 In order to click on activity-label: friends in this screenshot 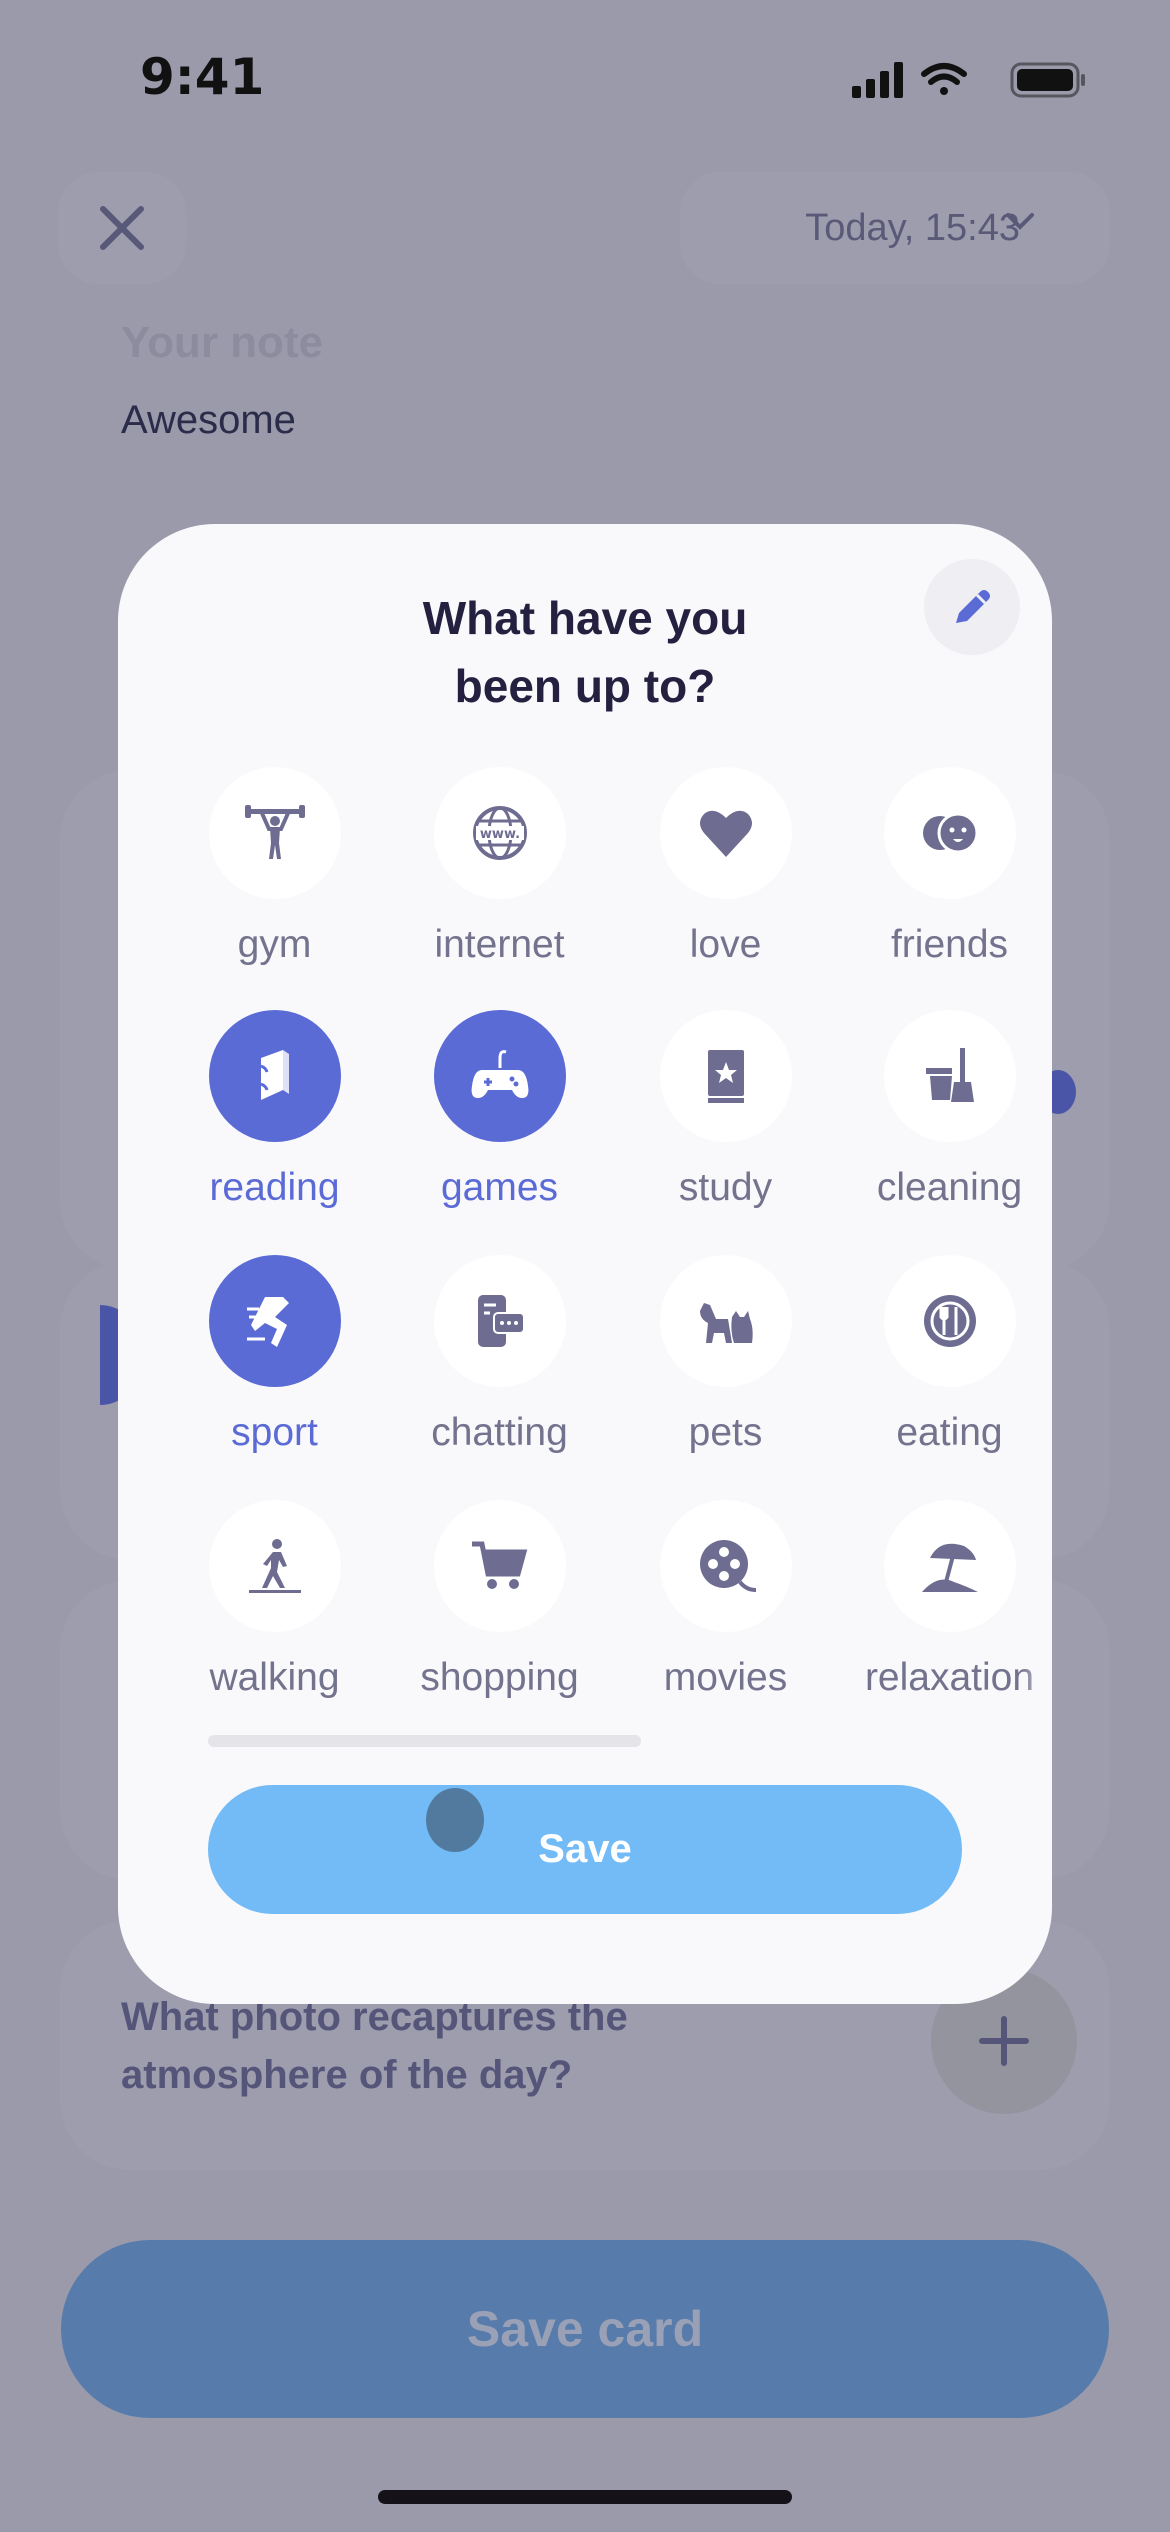, I will do `click(949, 944)`.